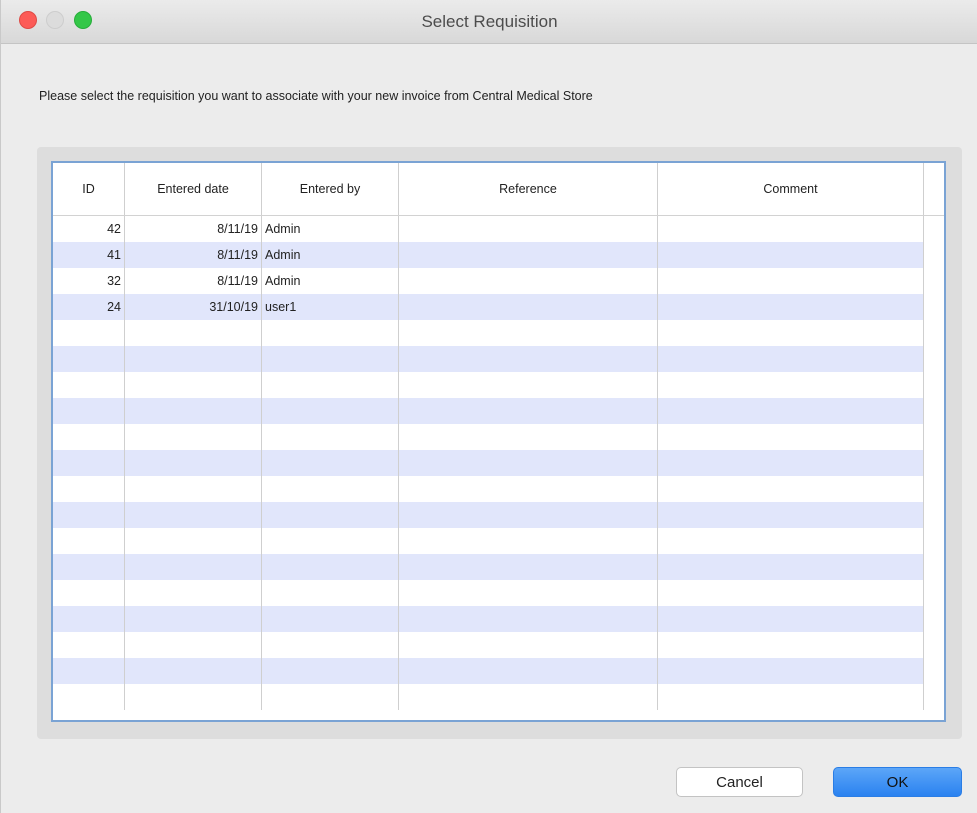 This screenshot has width=977, height=813. I want to click on table-row: 41 8/11/19 Admin, so click(498, 255).